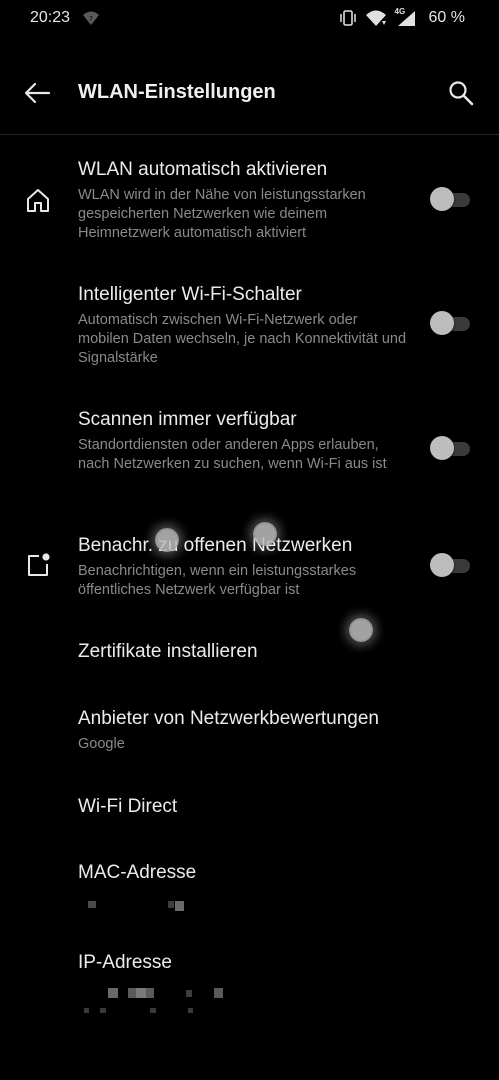  What do you see at coordinates (125, 962) in the screenshot?
I see `setting-title: IP-Adresse` at bounding box center [125, 962].